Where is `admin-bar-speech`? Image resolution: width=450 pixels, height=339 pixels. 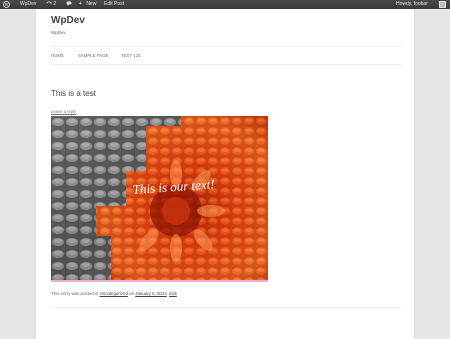 admin-bar-speech is located at coordinates (69, 4).